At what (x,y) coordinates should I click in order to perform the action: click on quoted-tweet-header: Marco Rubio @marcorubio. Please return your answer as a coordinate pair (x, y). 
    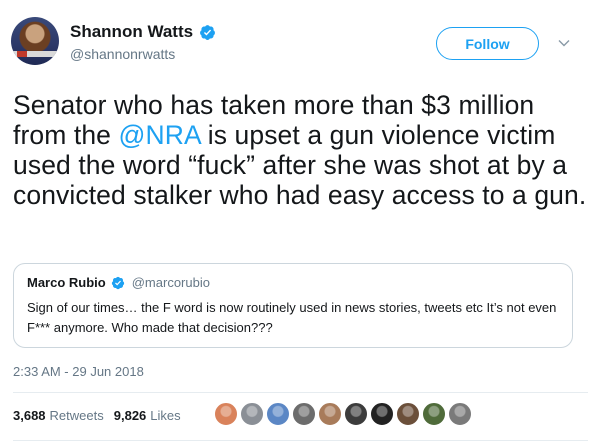
    Looking at the image, I should click on (118, 282).